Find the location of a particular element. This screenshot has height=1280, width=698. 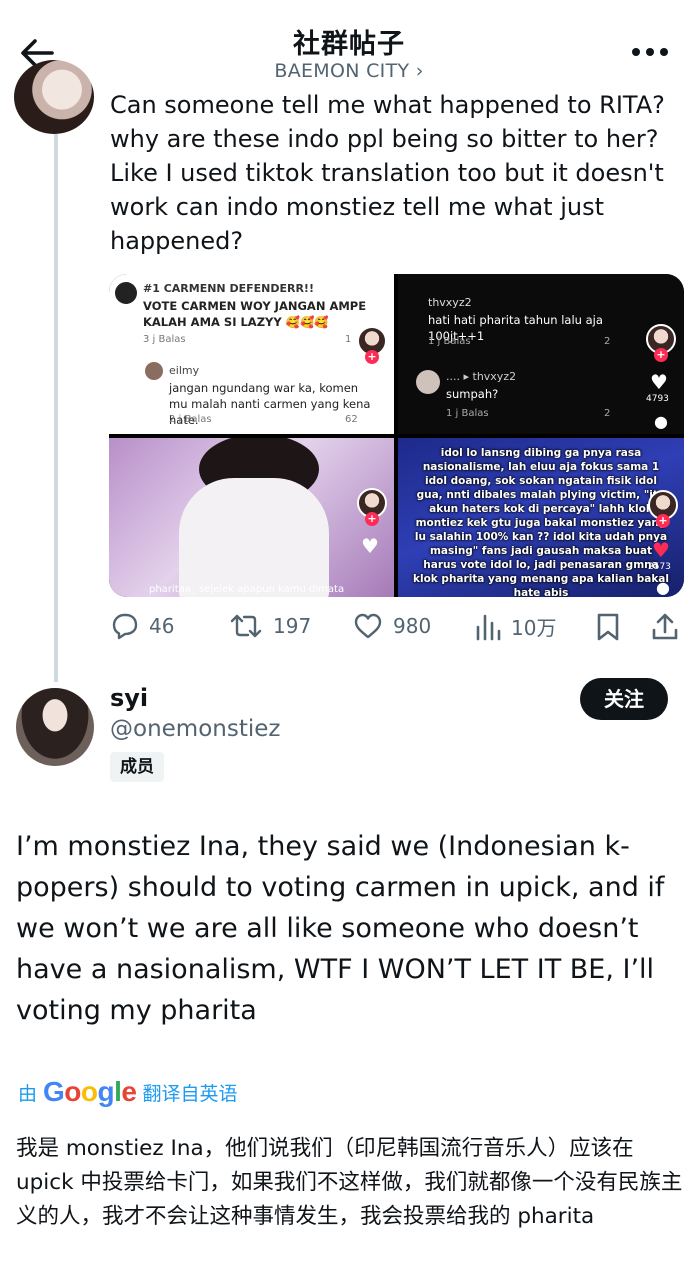

like-button: 980 is located at coordinates (392, 626).